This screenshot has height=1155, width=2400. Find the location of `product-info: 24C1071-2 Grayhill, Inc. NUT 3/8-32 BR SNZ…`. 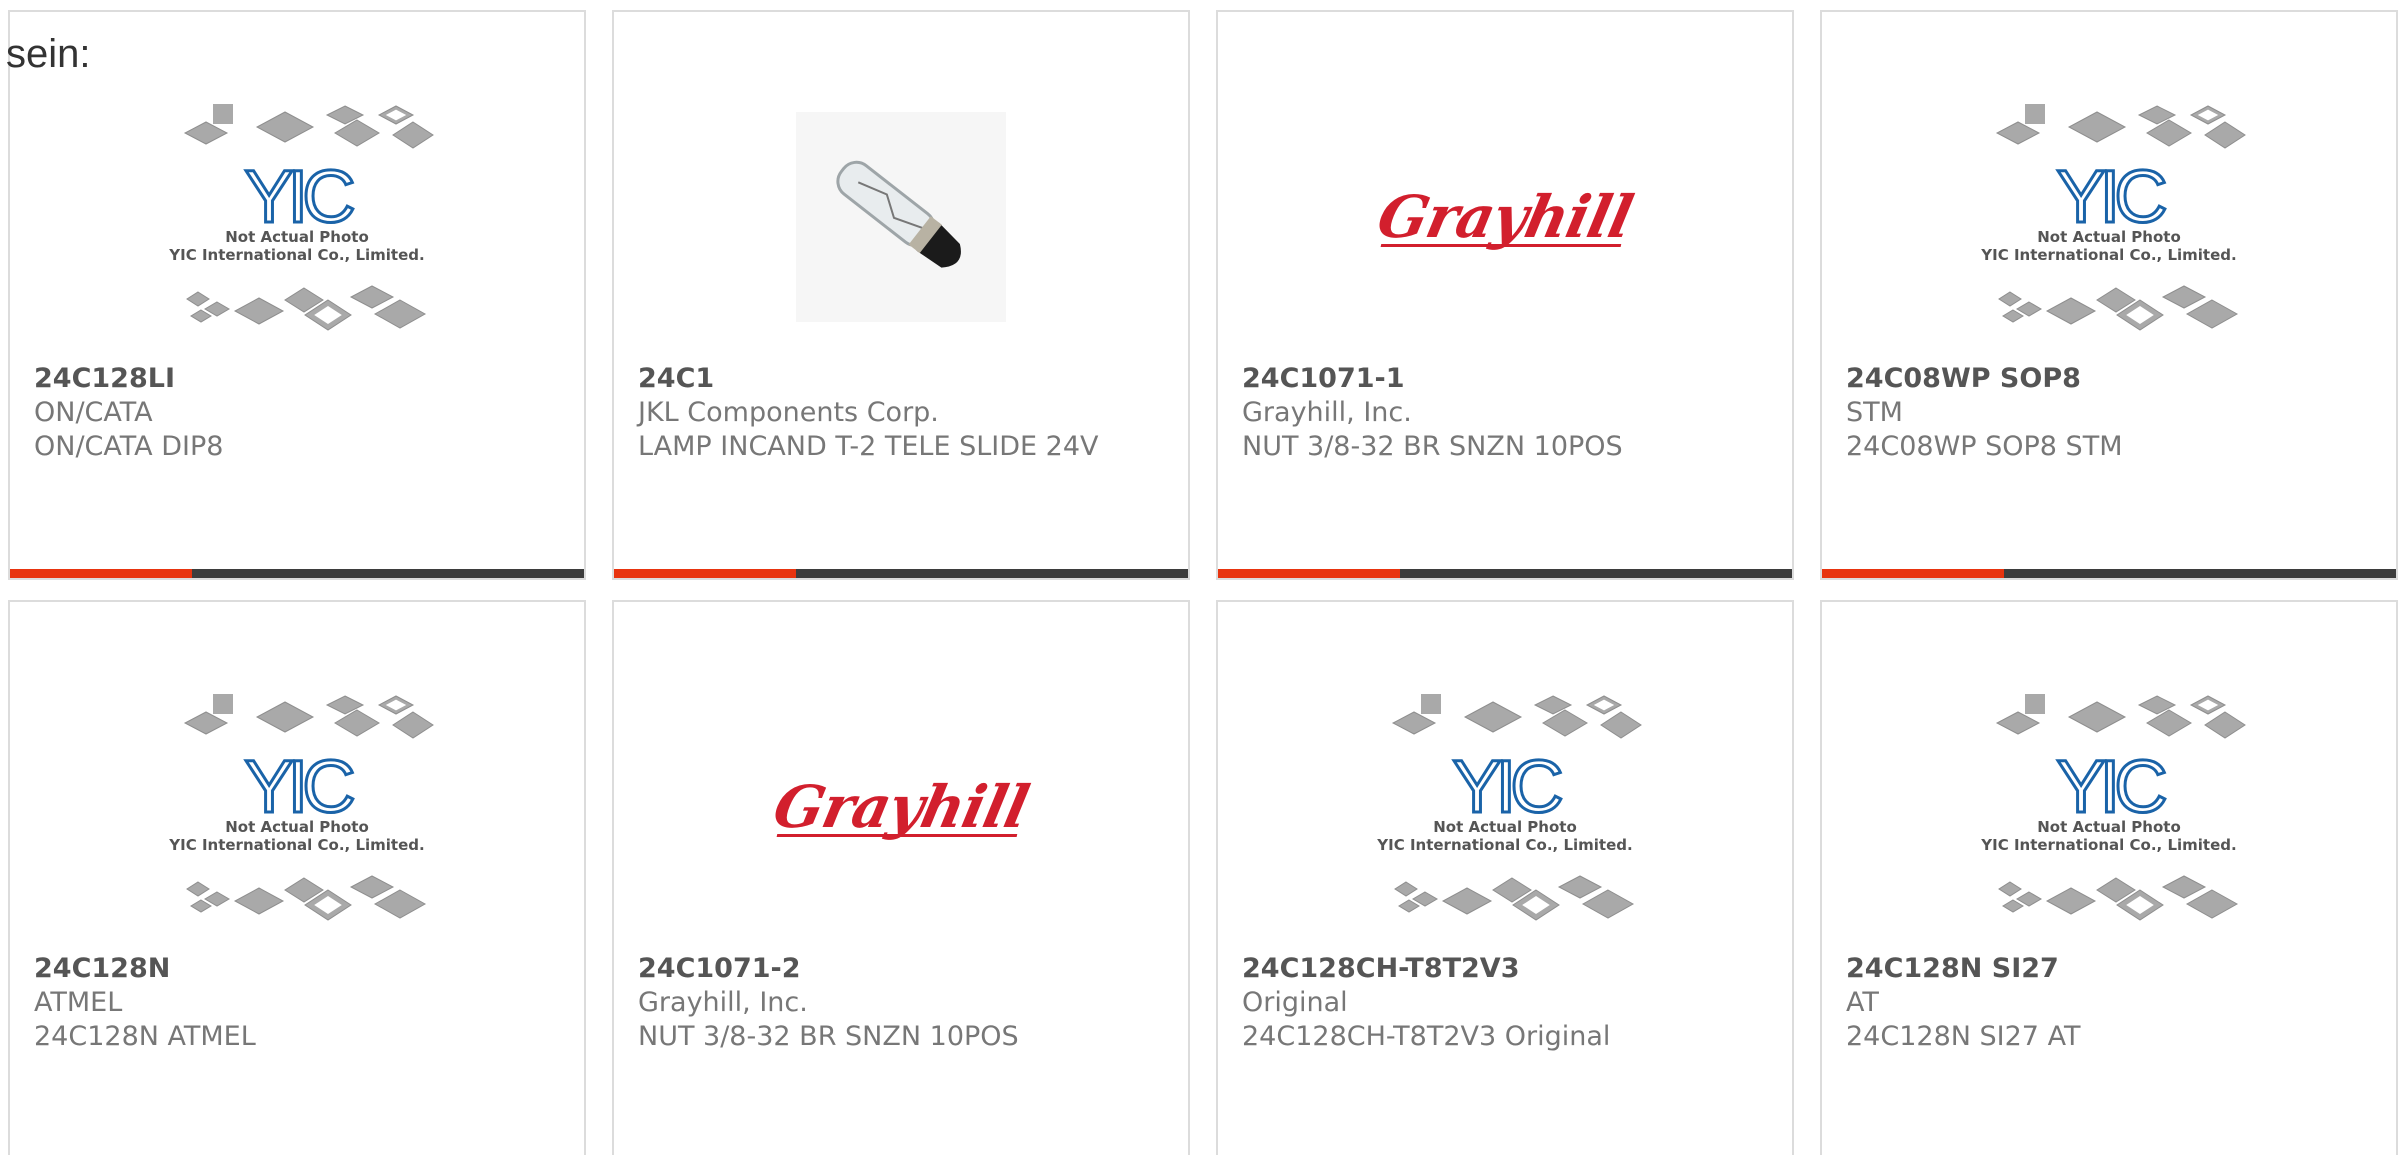

product-info: 24C1071-2 Grayhill, Inc. NUT 3/8-32 BR SNZ… is located at coordinates (901, 1003).